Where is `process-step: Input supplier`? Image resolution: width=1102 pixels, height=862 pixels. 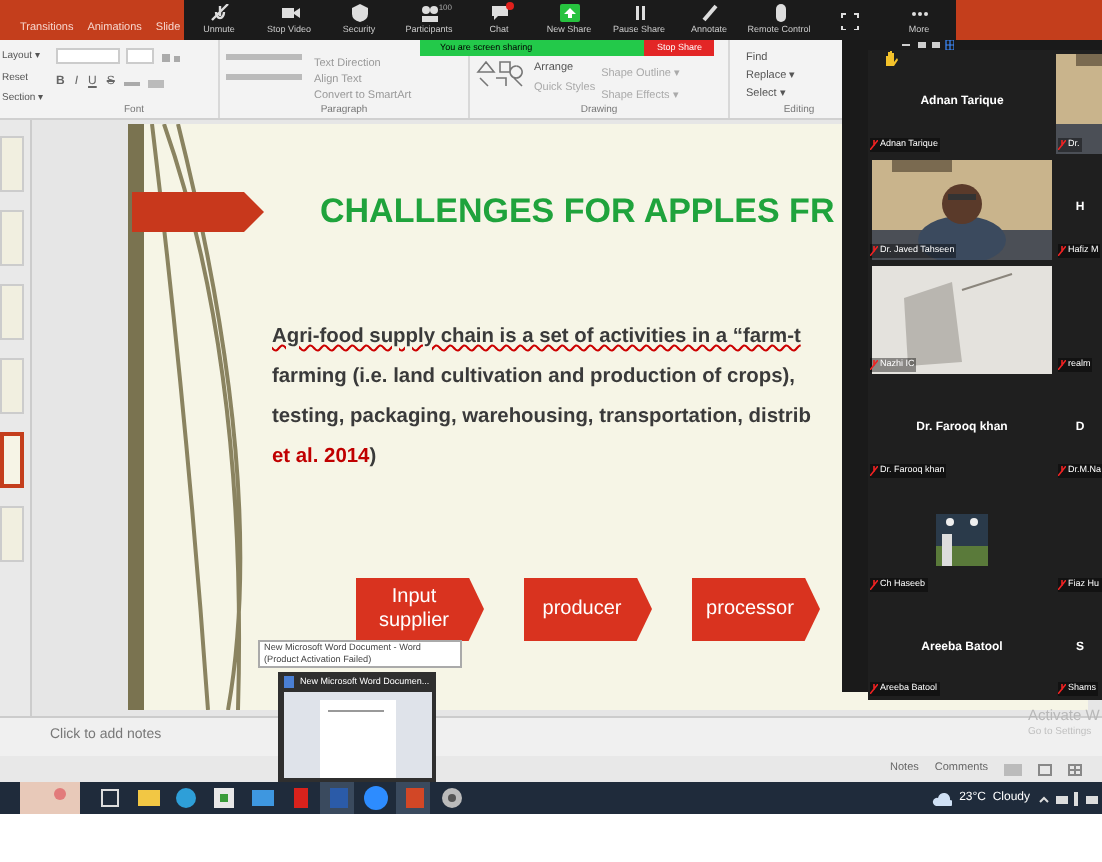 process-step: Input supplier is located at coordinates (420, 609).